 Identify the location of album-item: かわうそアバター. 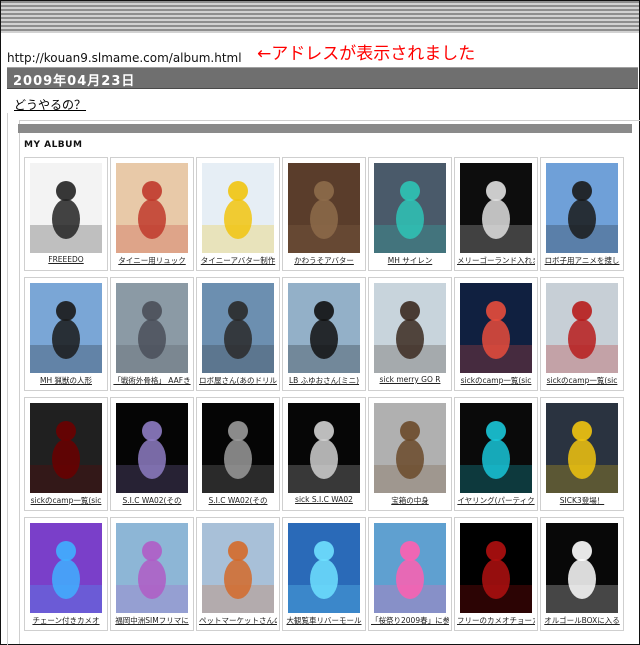
(324, 214).